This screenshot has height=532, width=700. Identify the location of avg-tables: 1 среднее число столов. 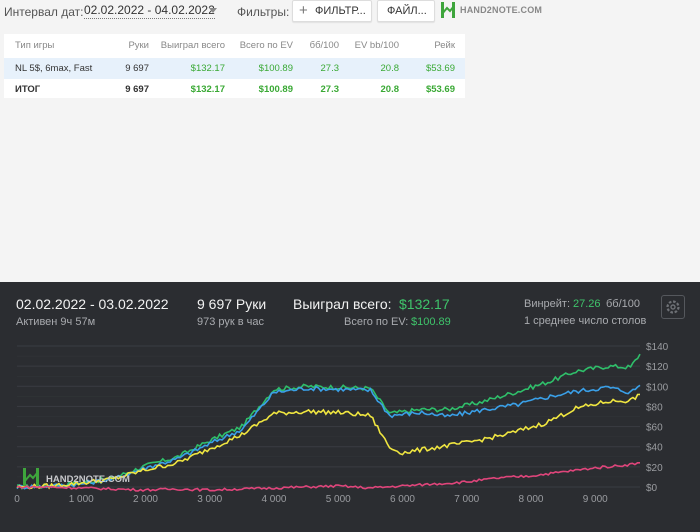
(585, 321).